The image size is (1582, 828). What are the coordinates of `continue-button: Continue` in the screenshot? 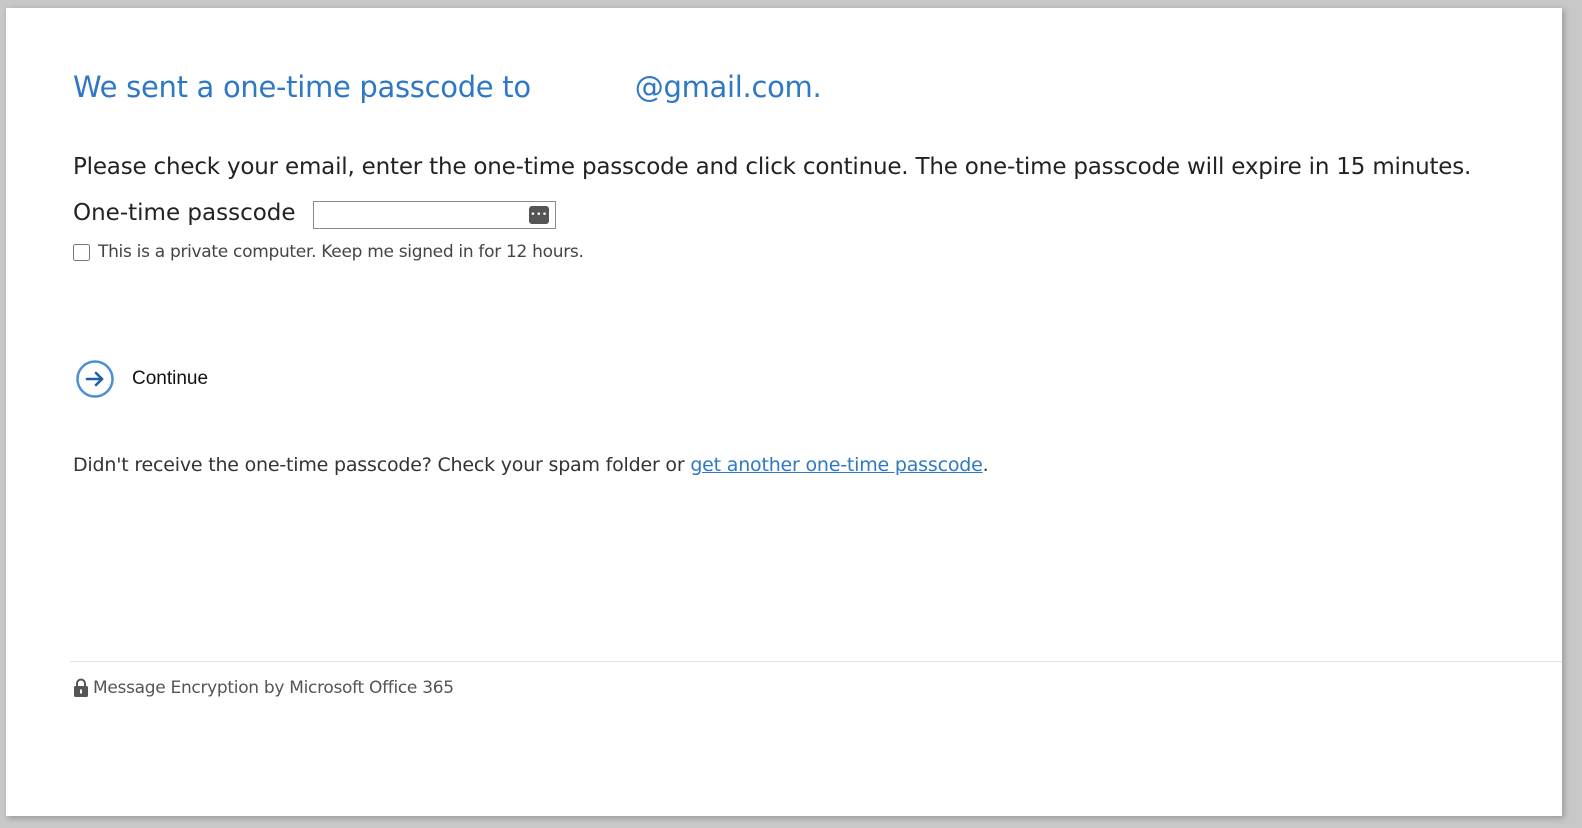 It's located at (141, 379).